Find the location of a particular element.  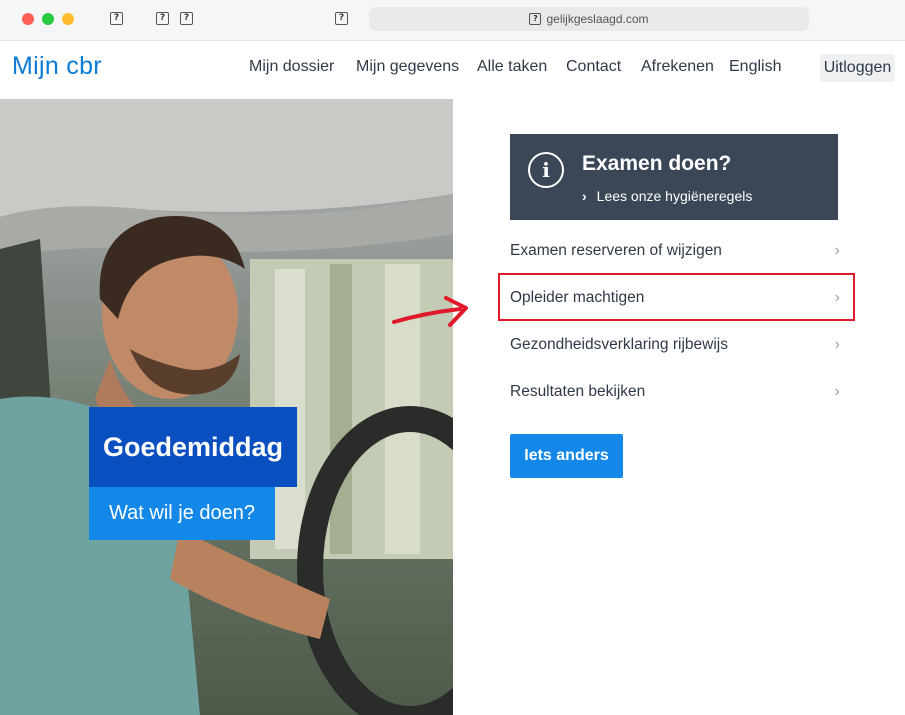

exam-notice: i Examen doen? › Lees onze hygiëneregels is located at coordinates (674, 177).